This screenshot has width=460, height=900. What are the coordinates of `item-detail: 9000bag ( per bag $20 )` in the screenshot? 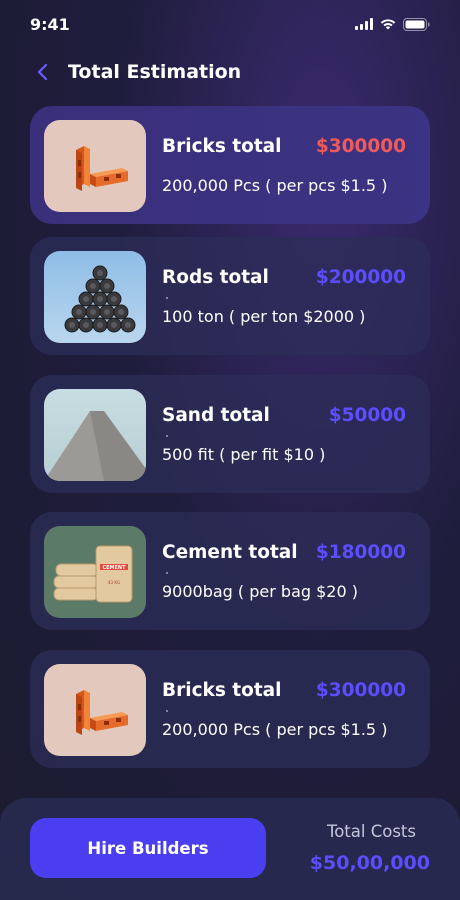 It's located at (260, 591).